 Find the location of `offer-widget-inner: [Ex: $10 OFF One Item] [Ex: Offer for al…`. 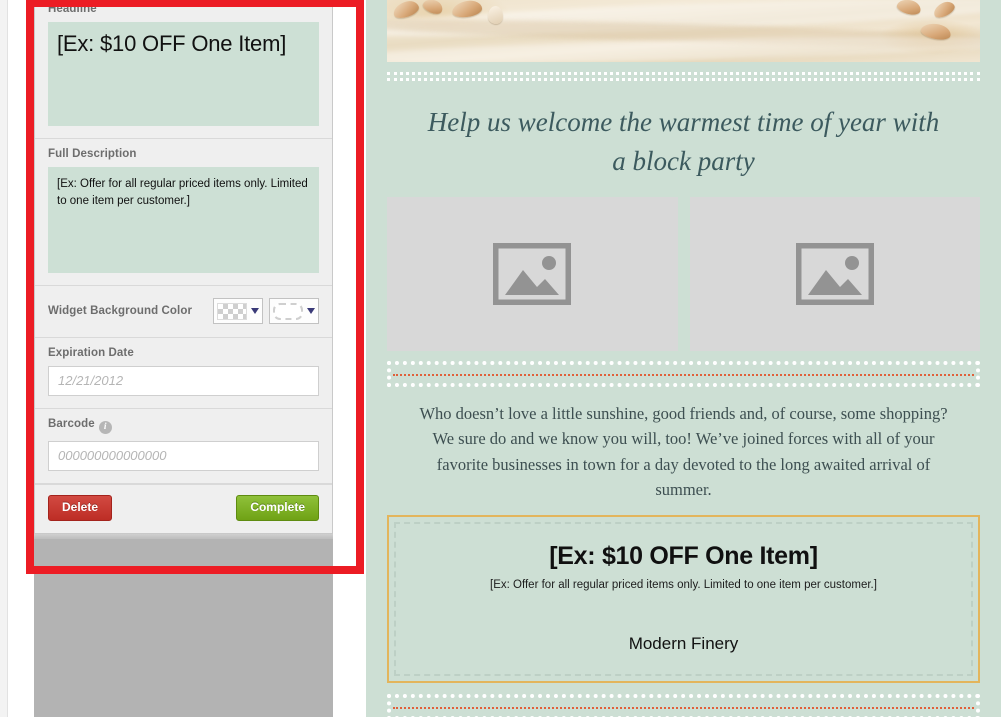

offer-widget-inner: [Ex: $10 OFF One Item] [Ex: Offer for al… is located at coordinates (683, 599).